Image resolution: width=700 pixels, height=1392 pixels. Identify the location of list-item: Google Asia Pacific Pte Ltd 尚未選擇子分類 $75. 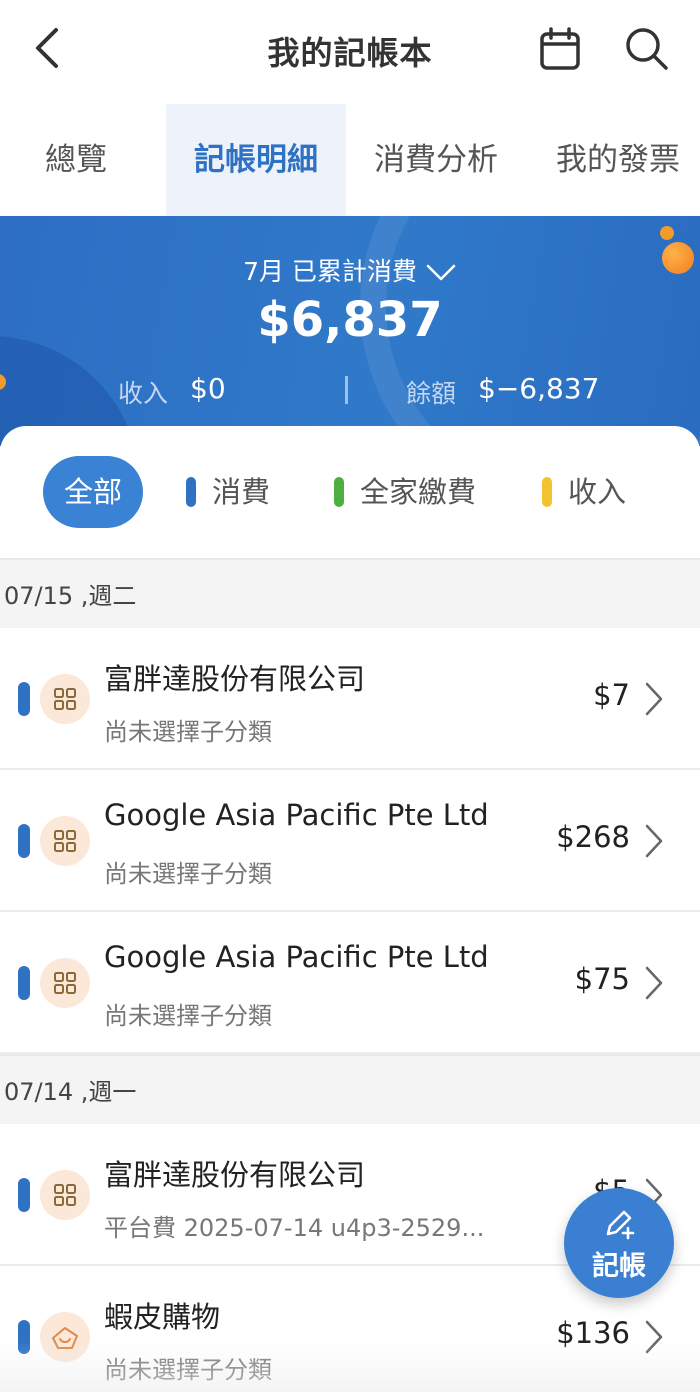
(350, 983).